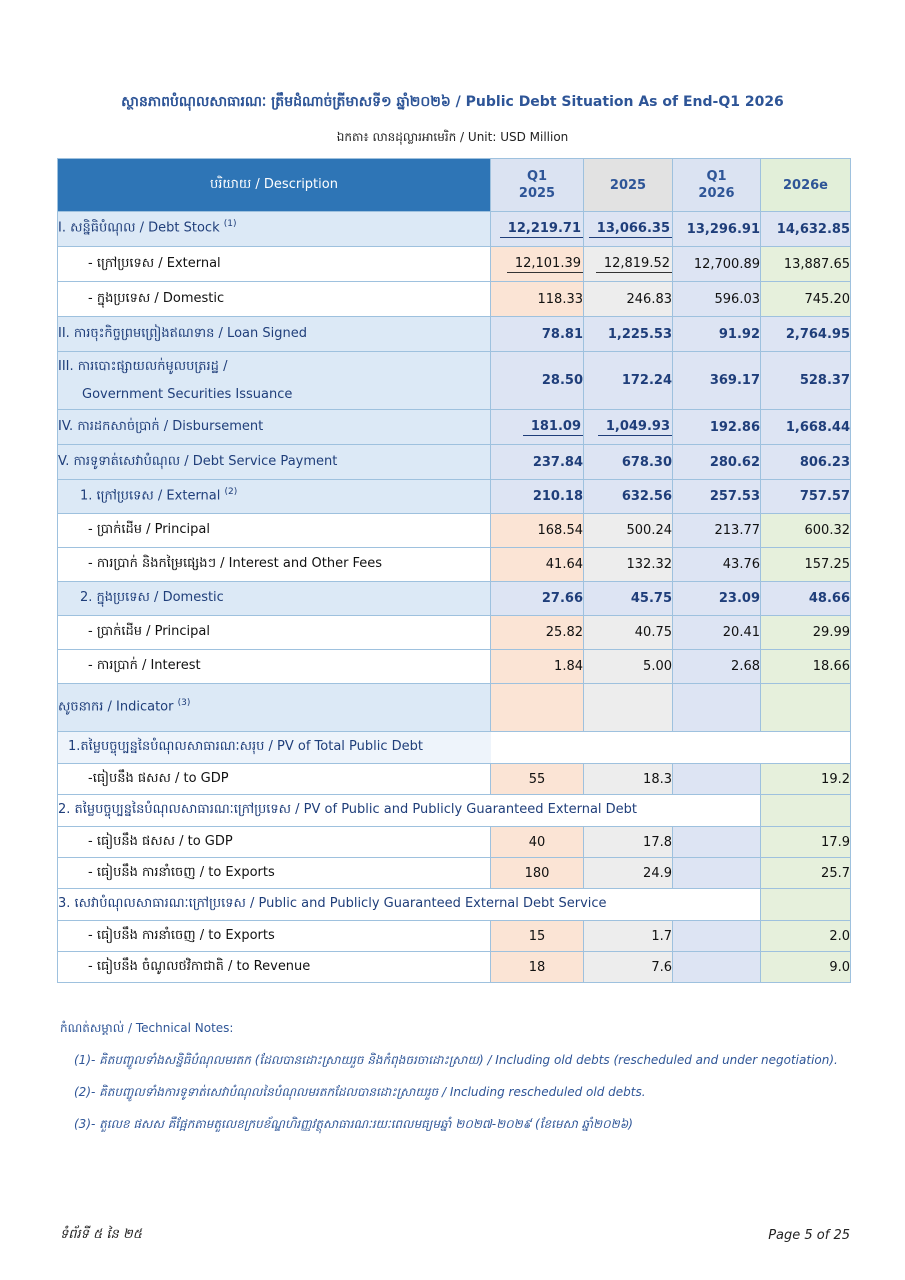 The width and height of the screenshot is (905, 1280). Describe the element at coordinates (805, 299) in the screenshot. I see `cell-2026e: 745.20` at that location.